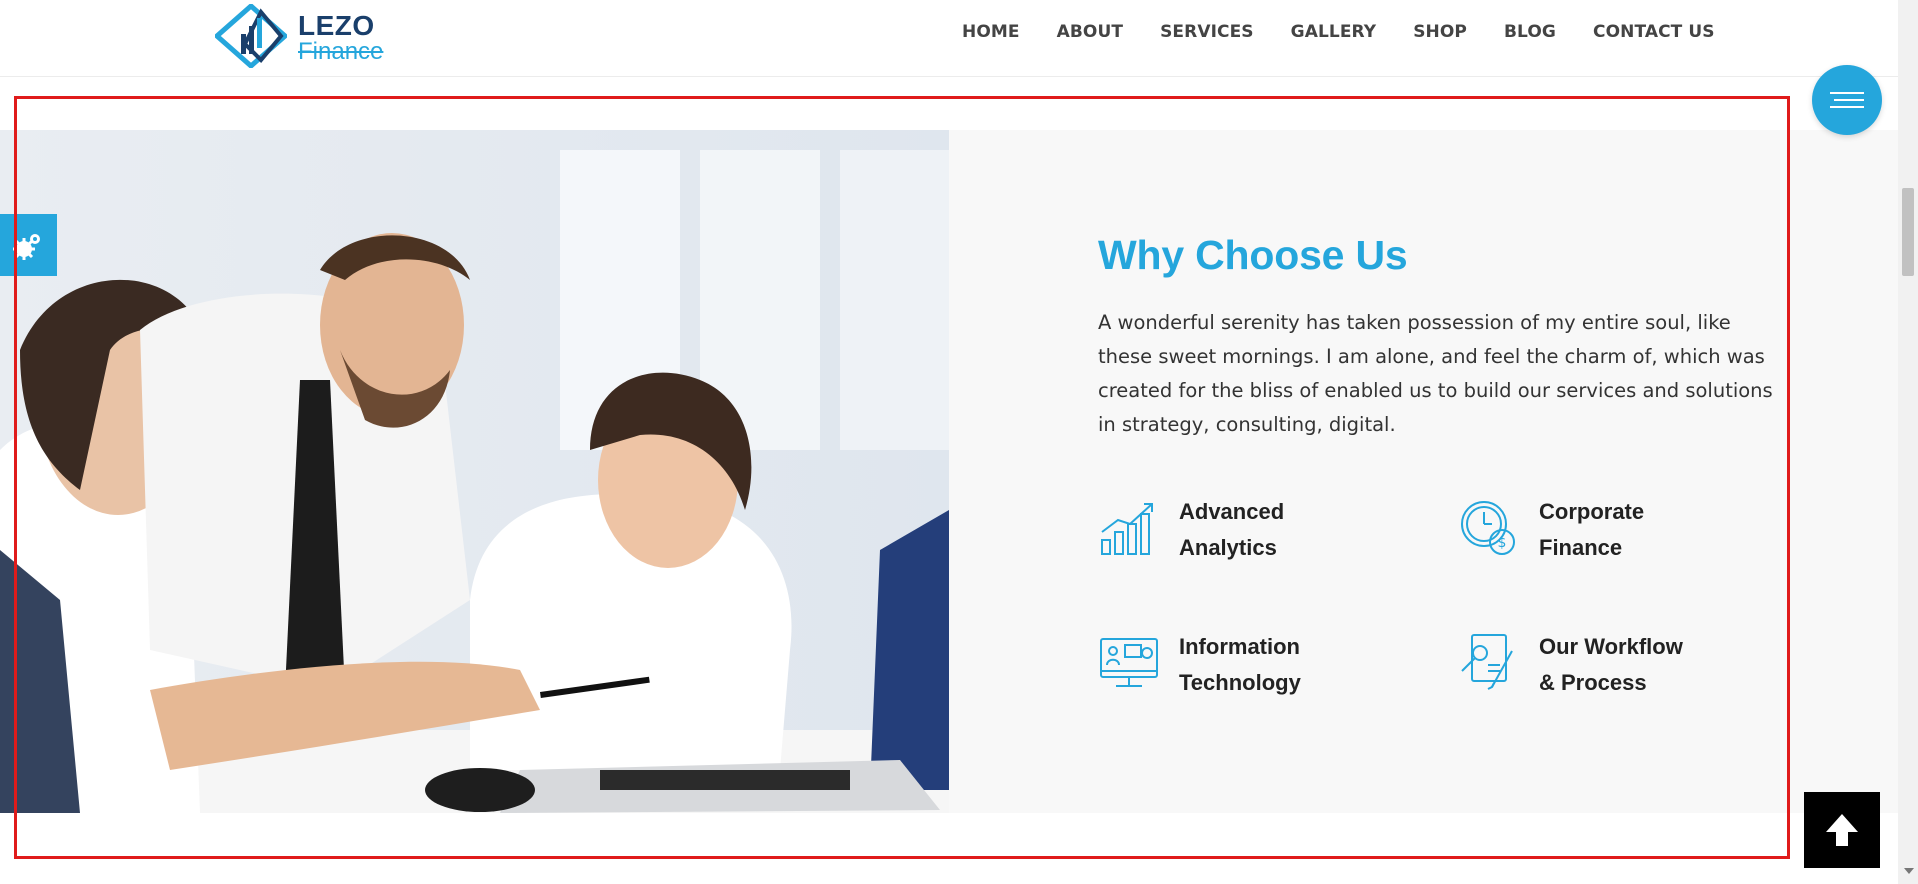  Describe the element at coordinates (1129, 662) in the screenshot. I see `monitor-presentation-icon` at that location.